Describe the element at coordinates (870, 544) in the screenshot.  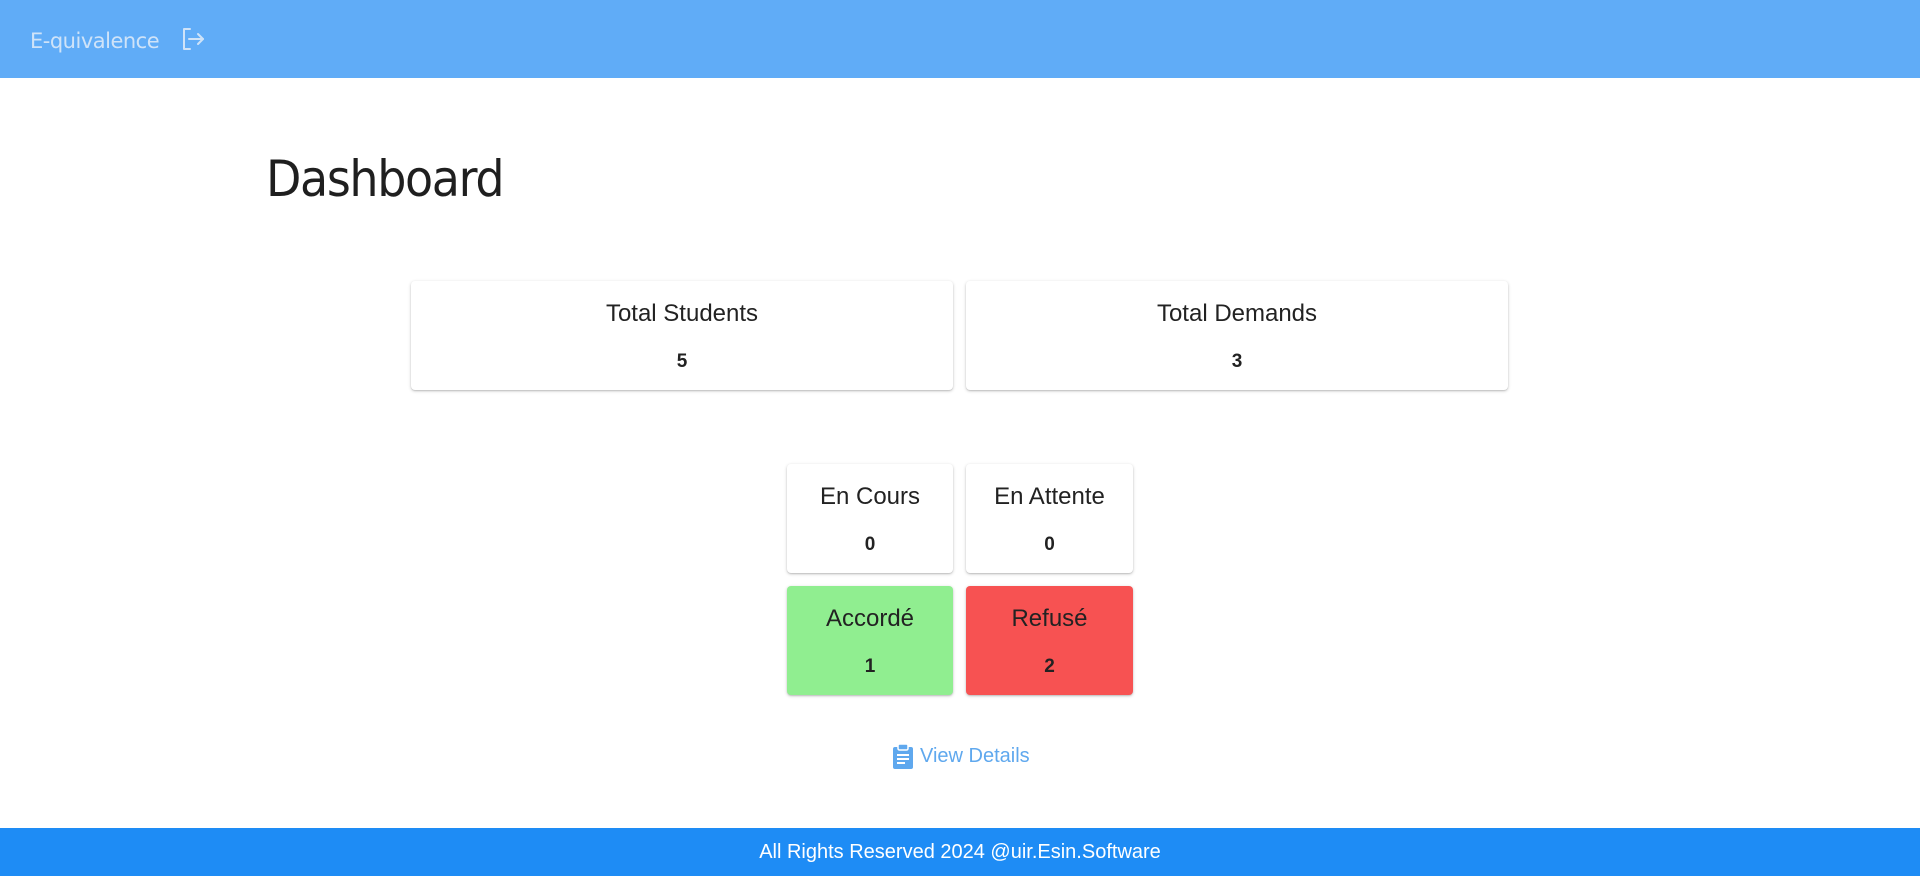
I see `en-cours-value: 0` at that location.